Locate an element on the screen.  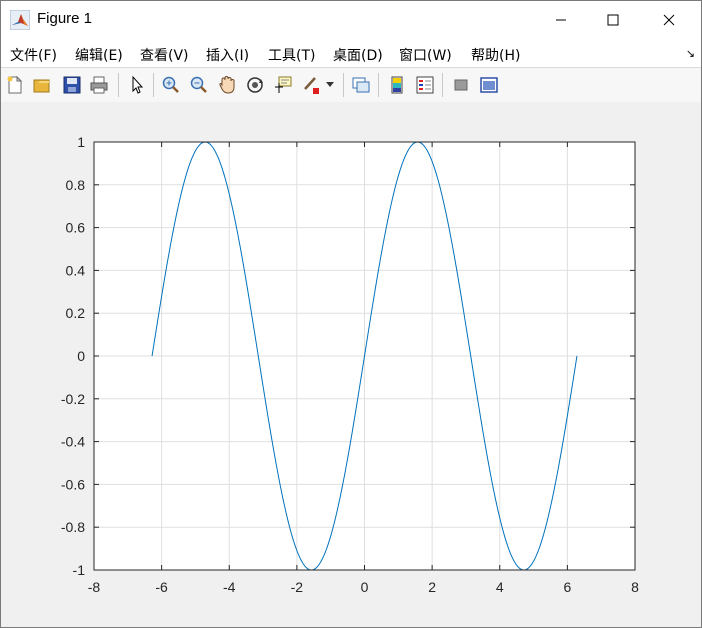
title-bar: Figure 1 is located at coordinates (351, 20).